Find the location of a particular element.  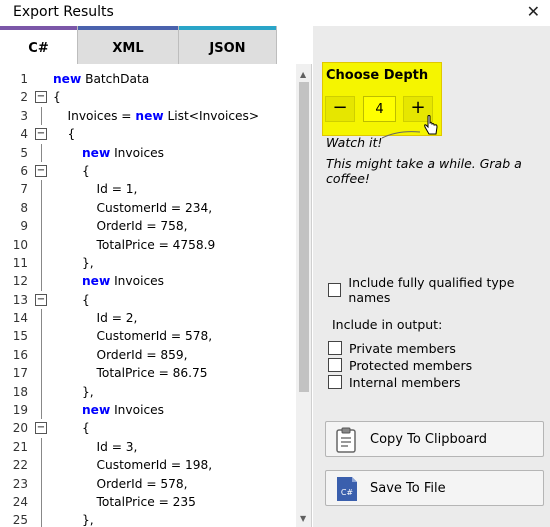

code-line: 12 new Invoices is located at coordinates (148, 281).